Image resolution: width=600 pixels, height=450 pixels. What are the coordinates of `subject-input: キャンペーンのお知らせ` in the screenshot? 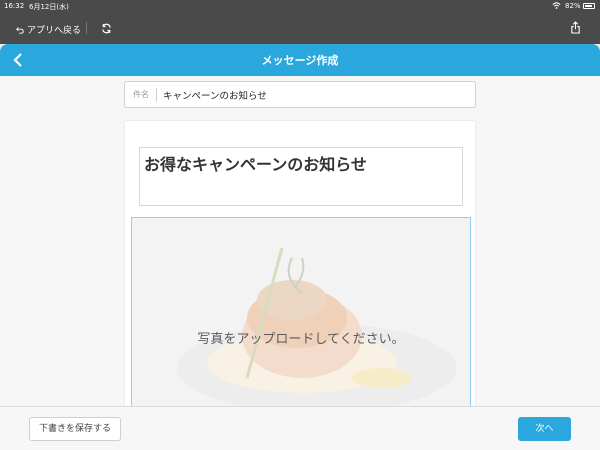 It's located at (215, 95).